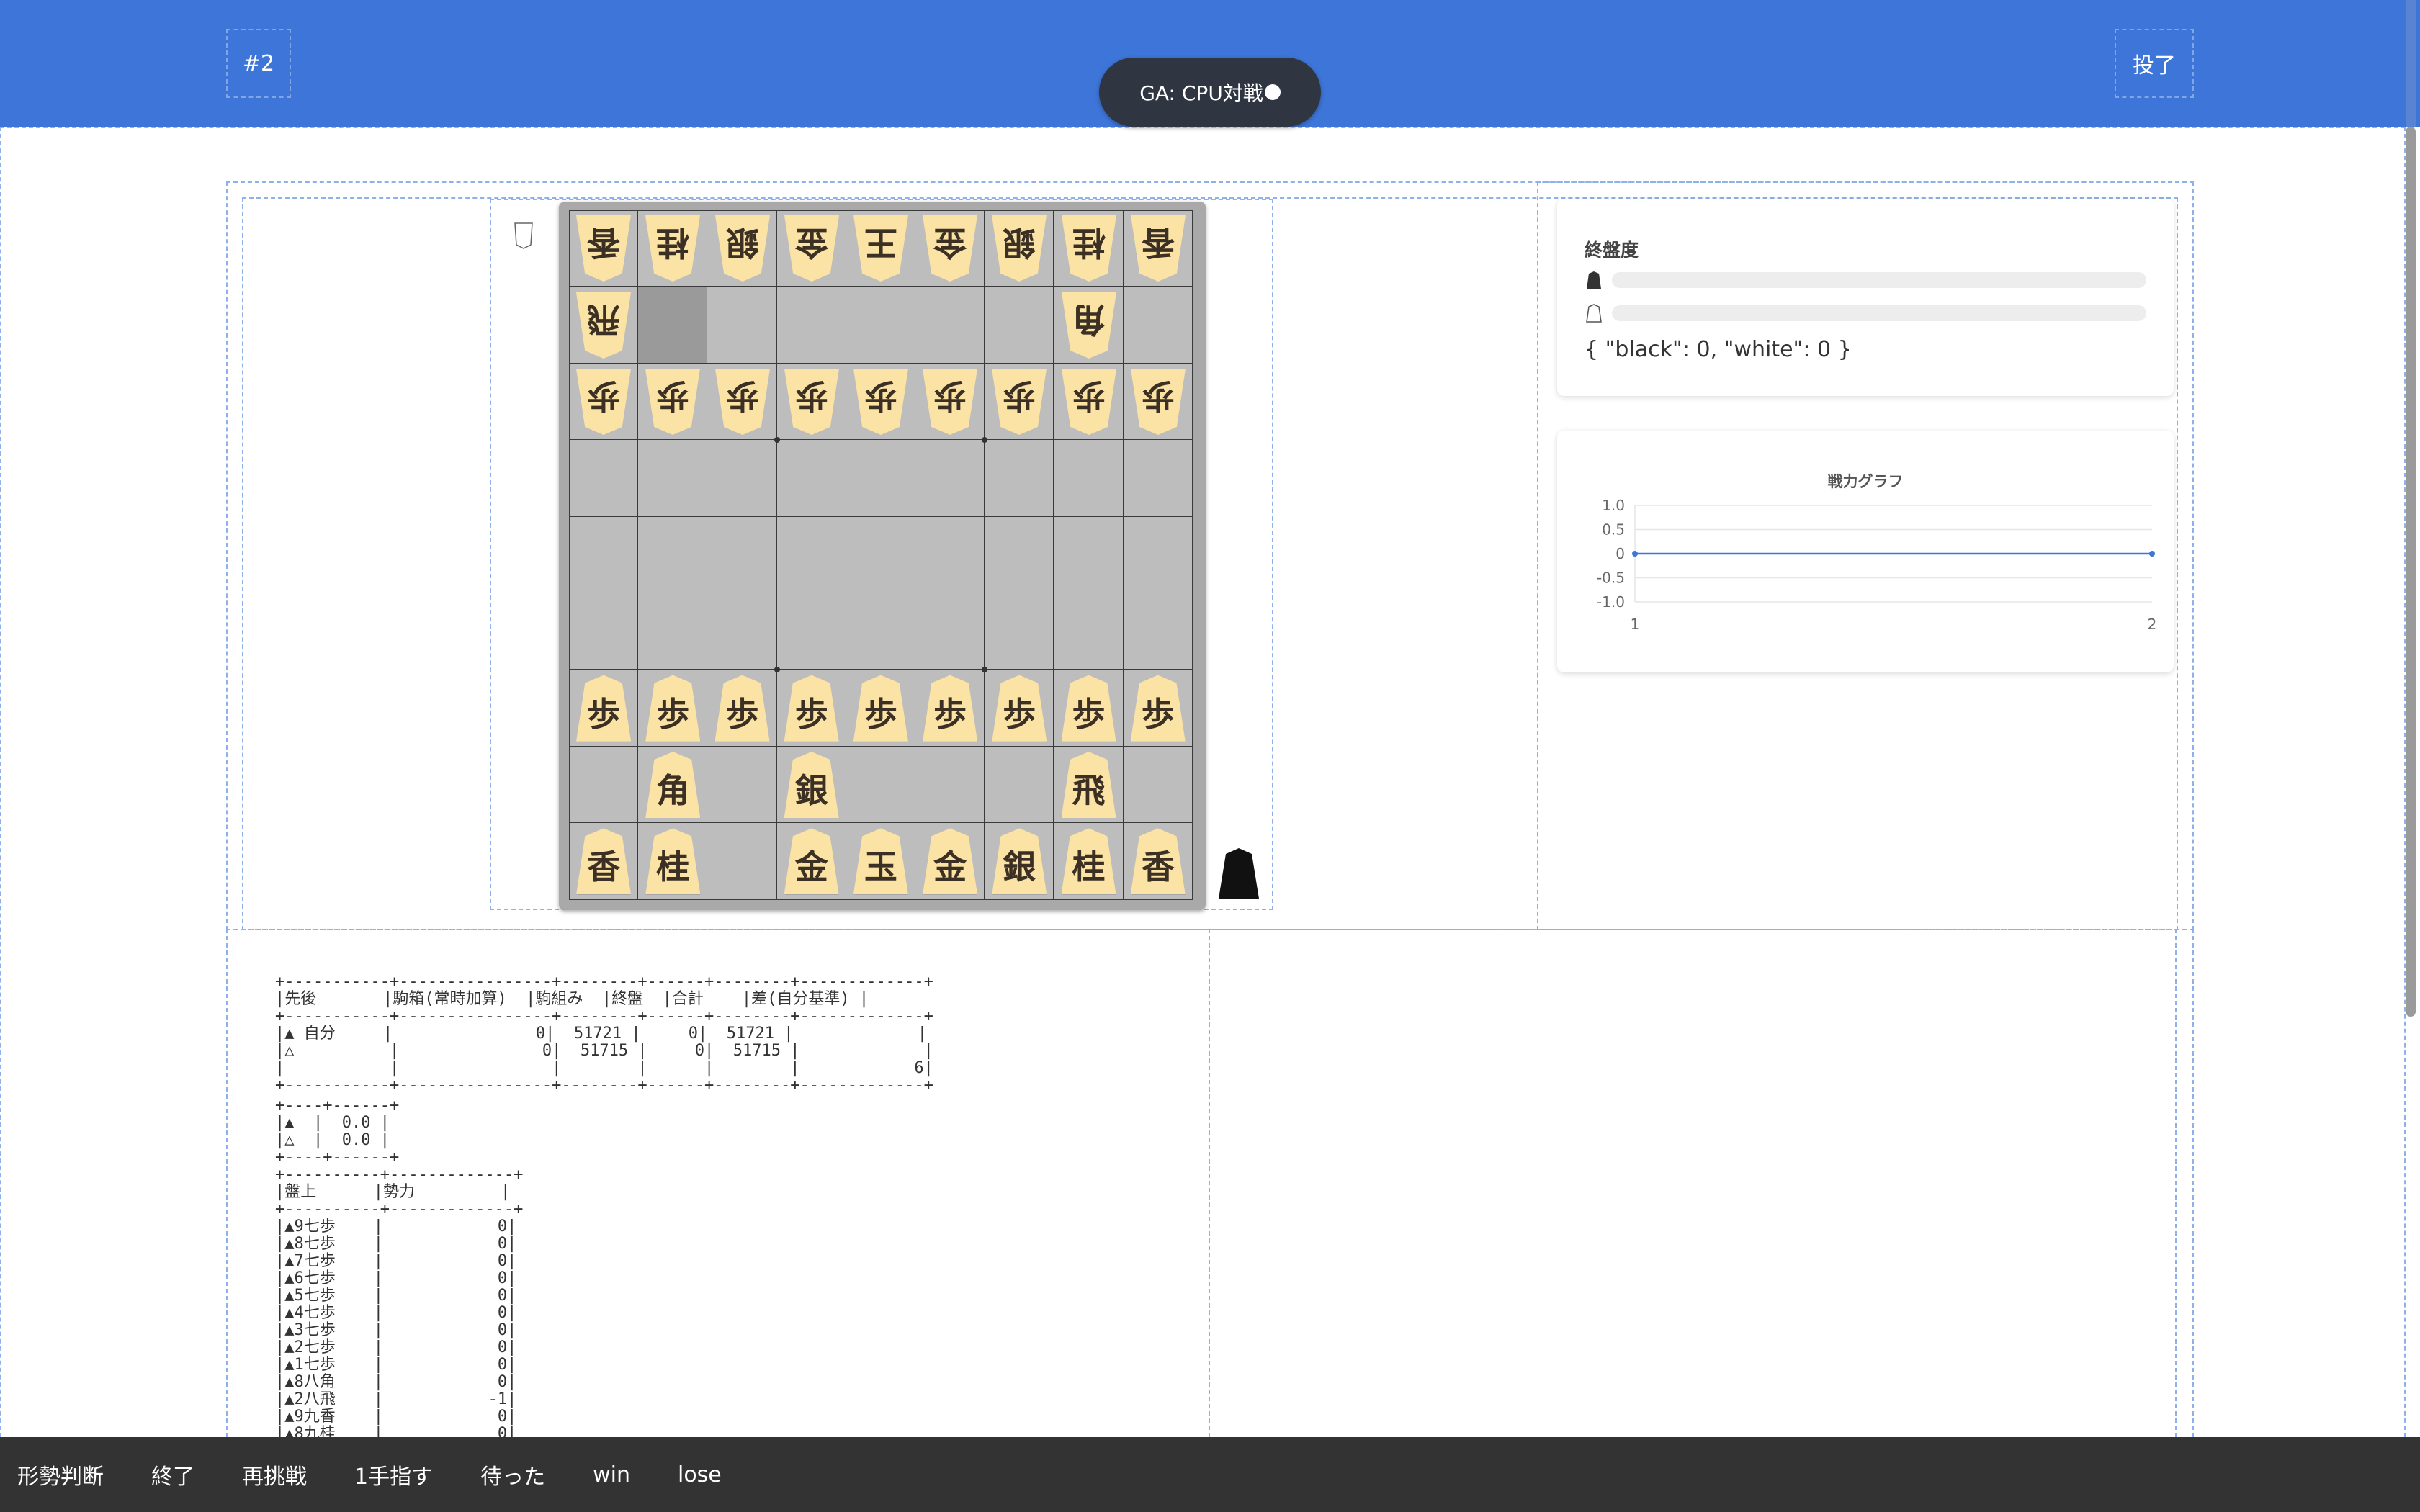 This screenshot has width=2420, height=1512. Describe the element at coordinates (172, 1474) in the screenshot. I see `menu-item-1: 終了` at that location.